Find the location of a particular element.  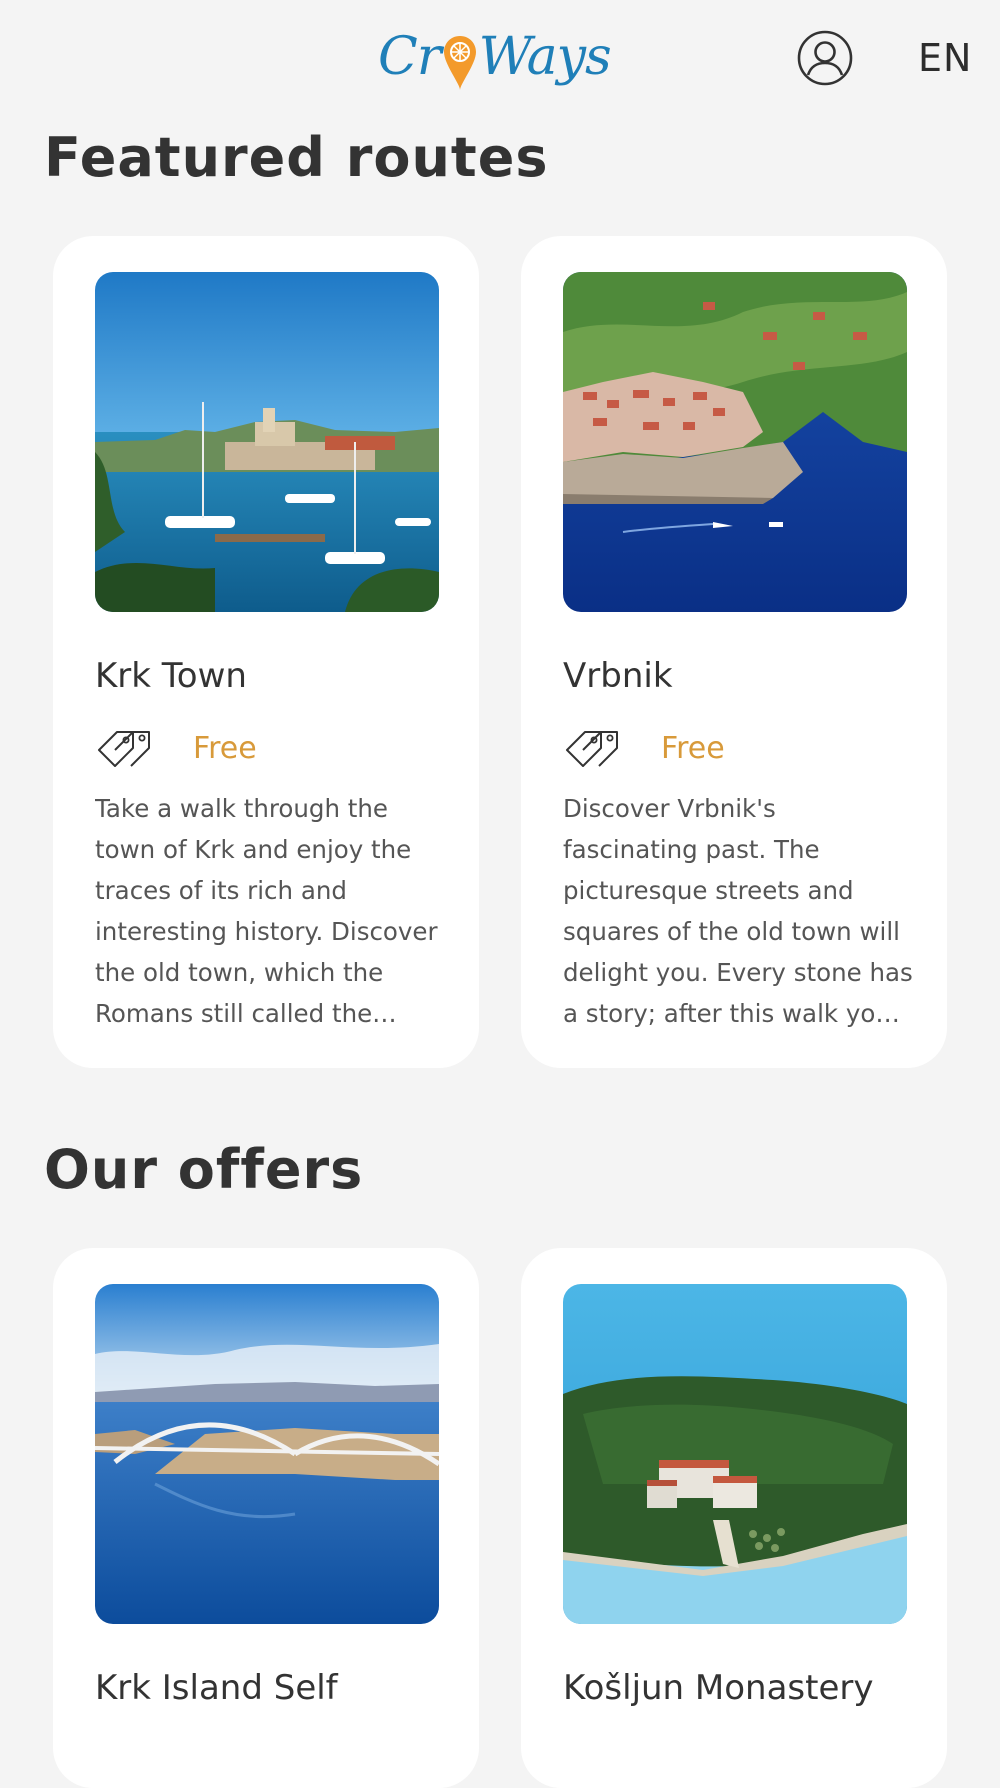

route-title: Krk Town is located at coordinates (171, 676).